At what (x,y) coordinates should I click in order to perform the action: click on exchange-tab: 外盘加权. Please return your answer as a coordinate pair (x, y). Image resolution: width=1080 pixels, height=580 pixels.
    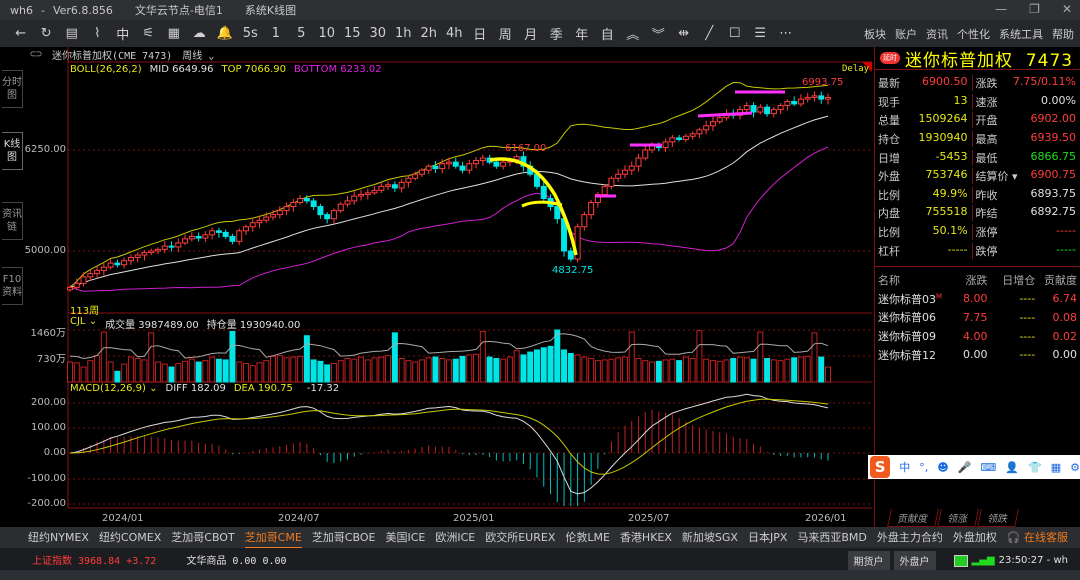
    Looking at the image, I should click on (975, 537).